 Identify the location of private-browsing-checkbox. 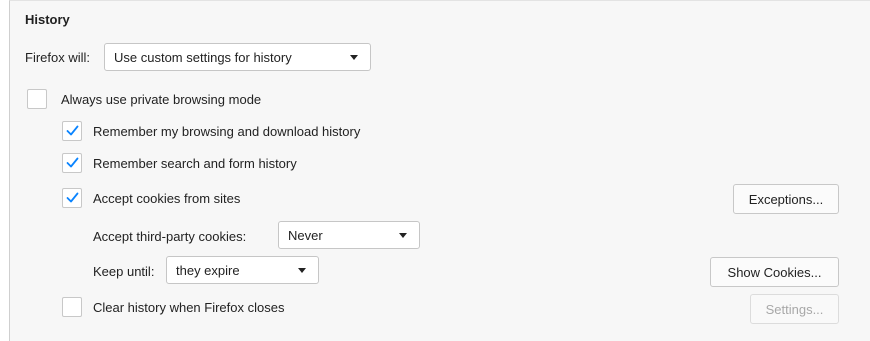
(37, 99).